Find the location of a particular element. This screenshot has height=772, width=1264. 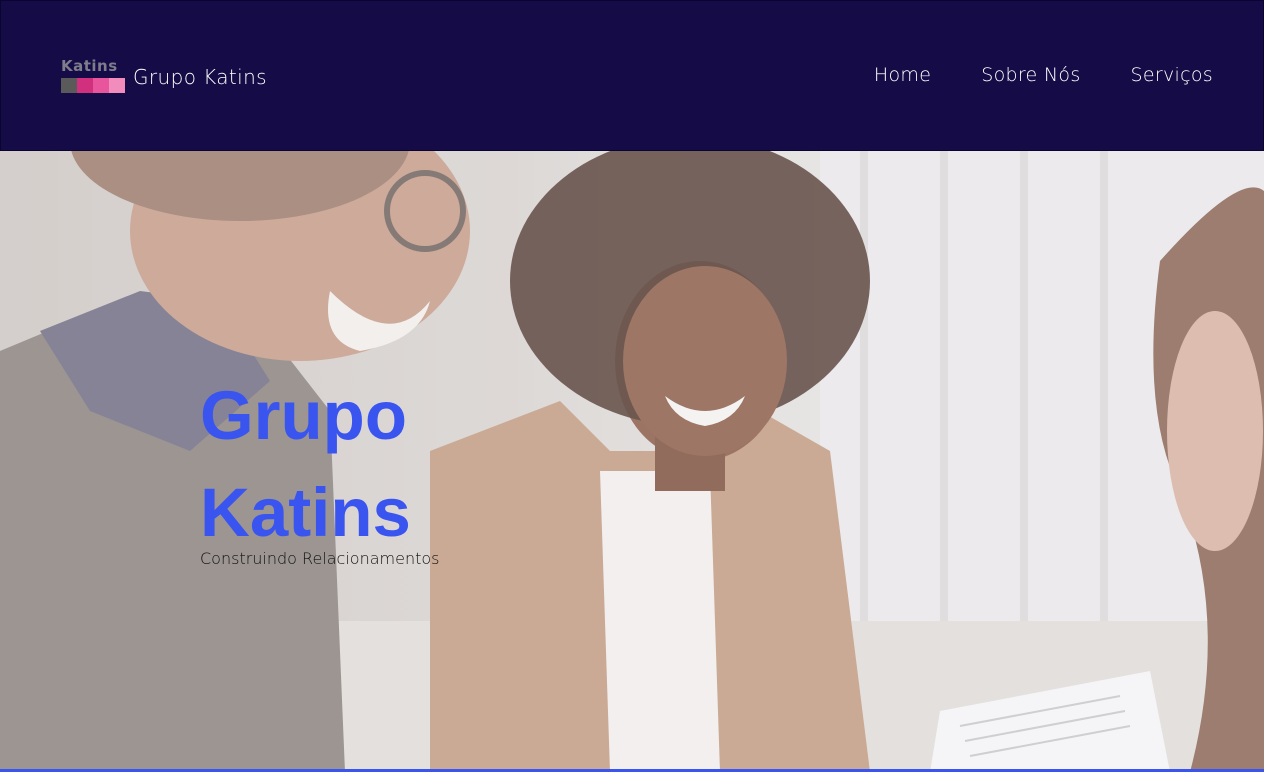

logo-color-blocks is located at coordinates (93, 85).